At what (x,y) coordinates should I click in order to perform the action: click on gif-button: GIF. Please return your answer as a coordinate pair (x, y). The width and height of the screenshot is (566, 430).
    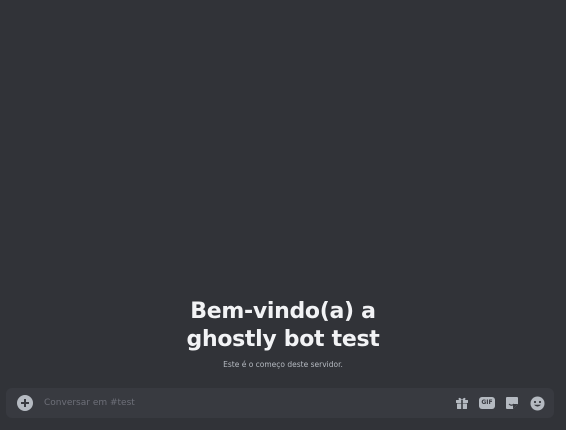
    Looking at the image, I should click on (487, 403).